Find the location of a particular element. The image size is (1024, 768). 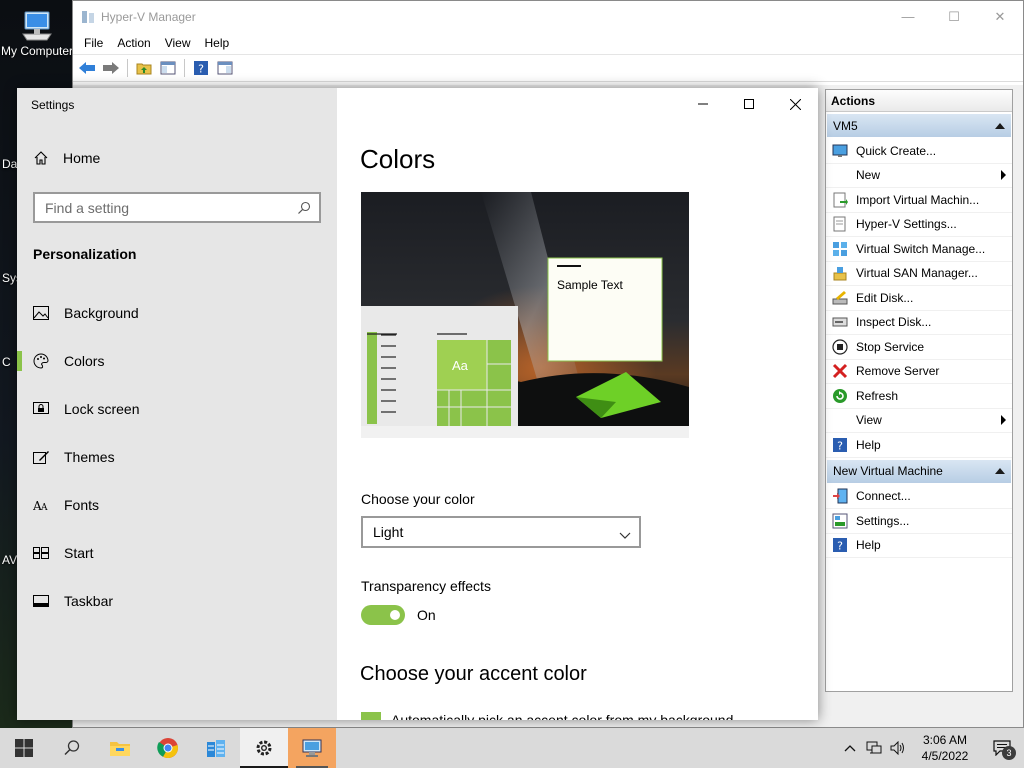

remove-server-icon is located at coordinates (840, 371).